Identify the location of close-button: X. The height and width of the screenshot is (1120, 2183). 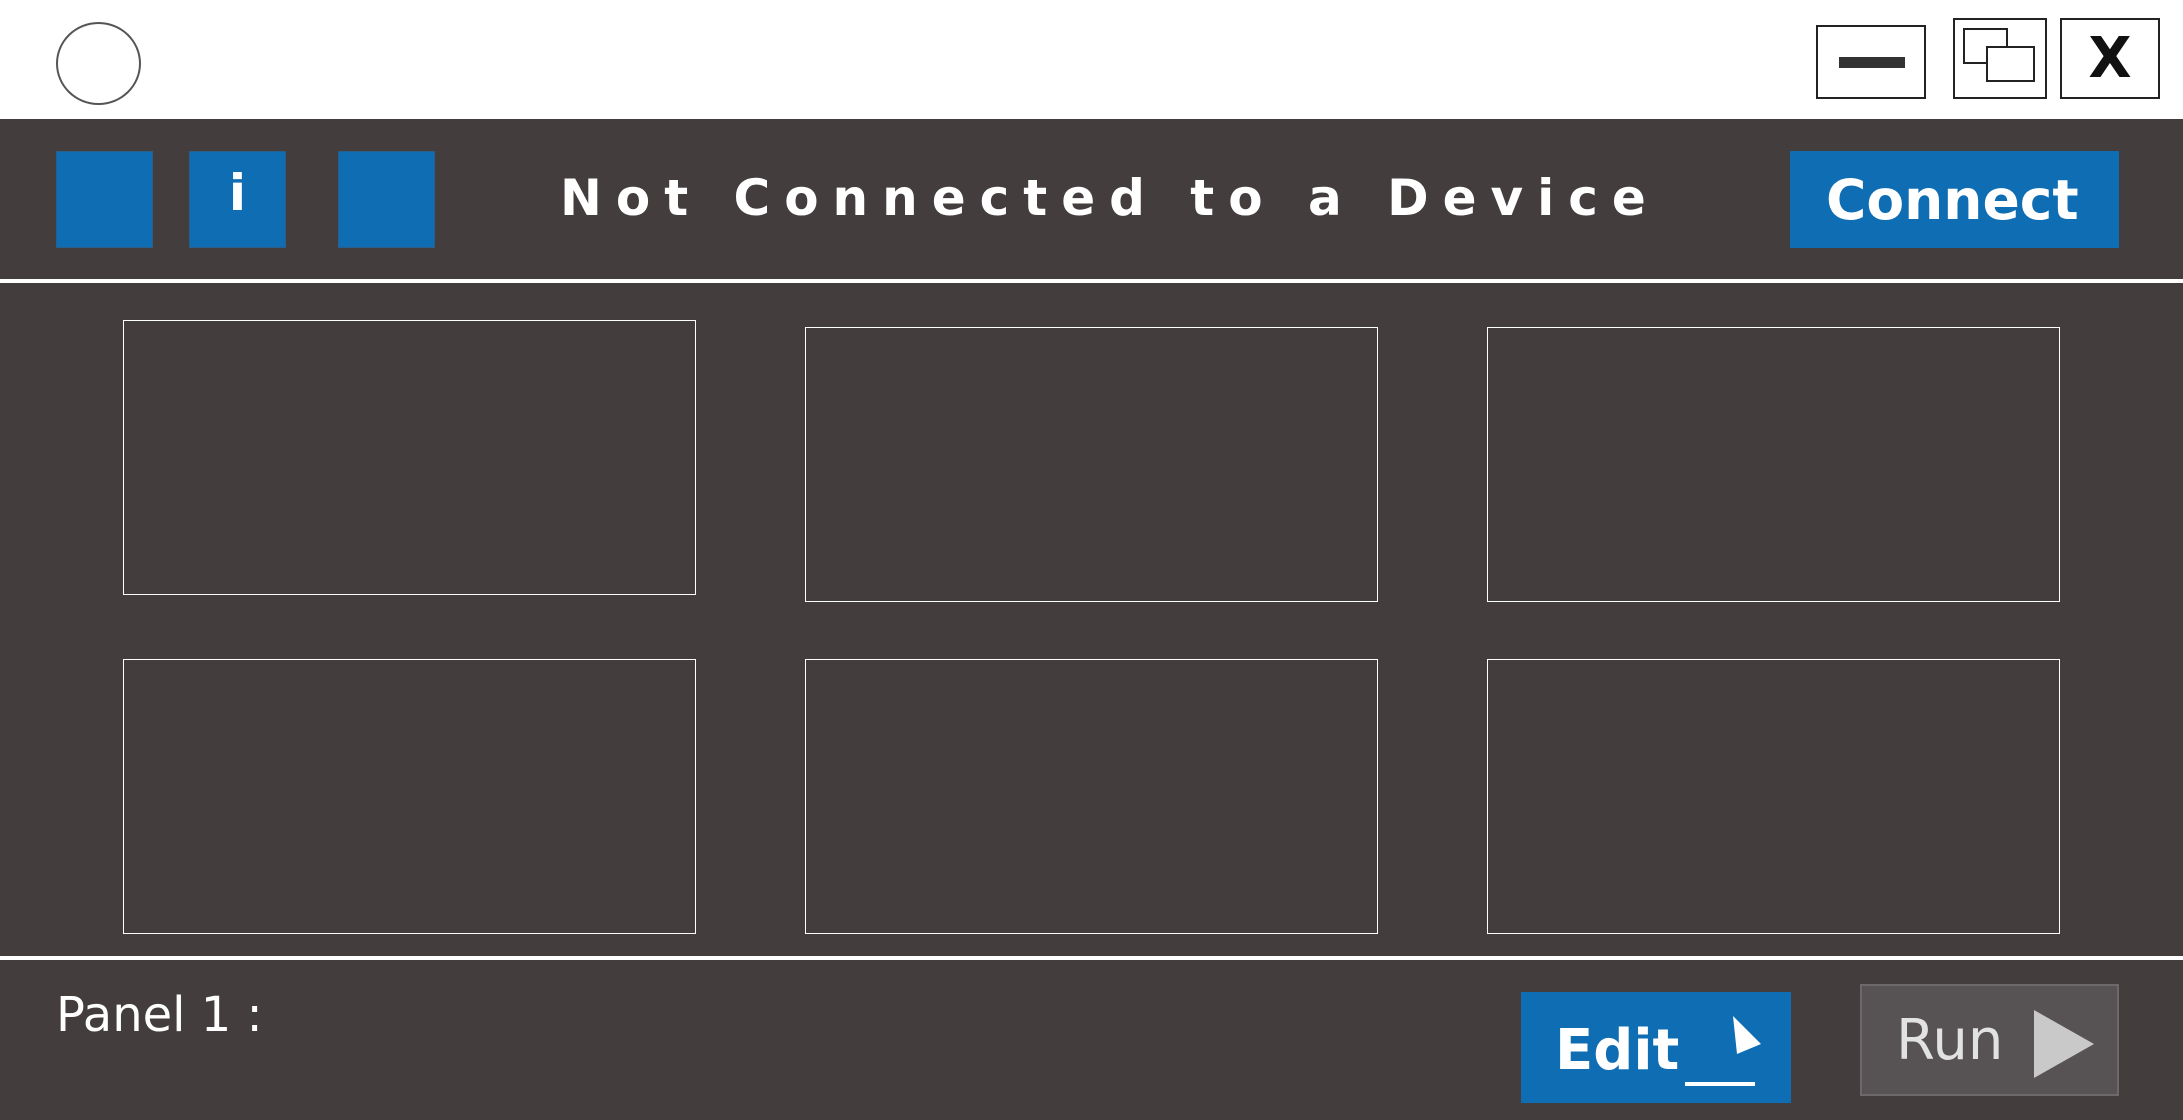
(2110, 58).